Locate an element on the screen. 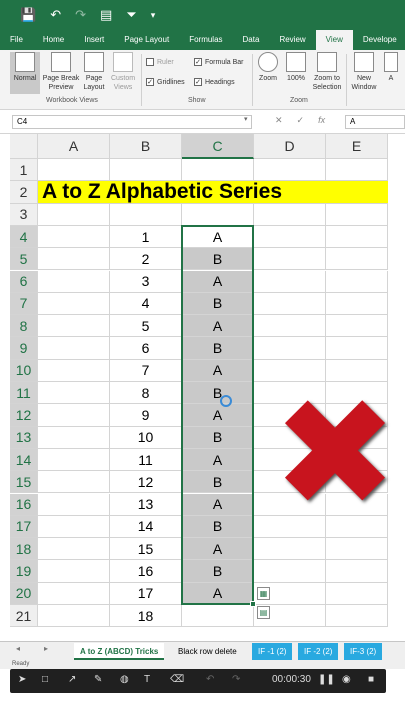  row-header-19: 19 is located at coordinates (24, 571).